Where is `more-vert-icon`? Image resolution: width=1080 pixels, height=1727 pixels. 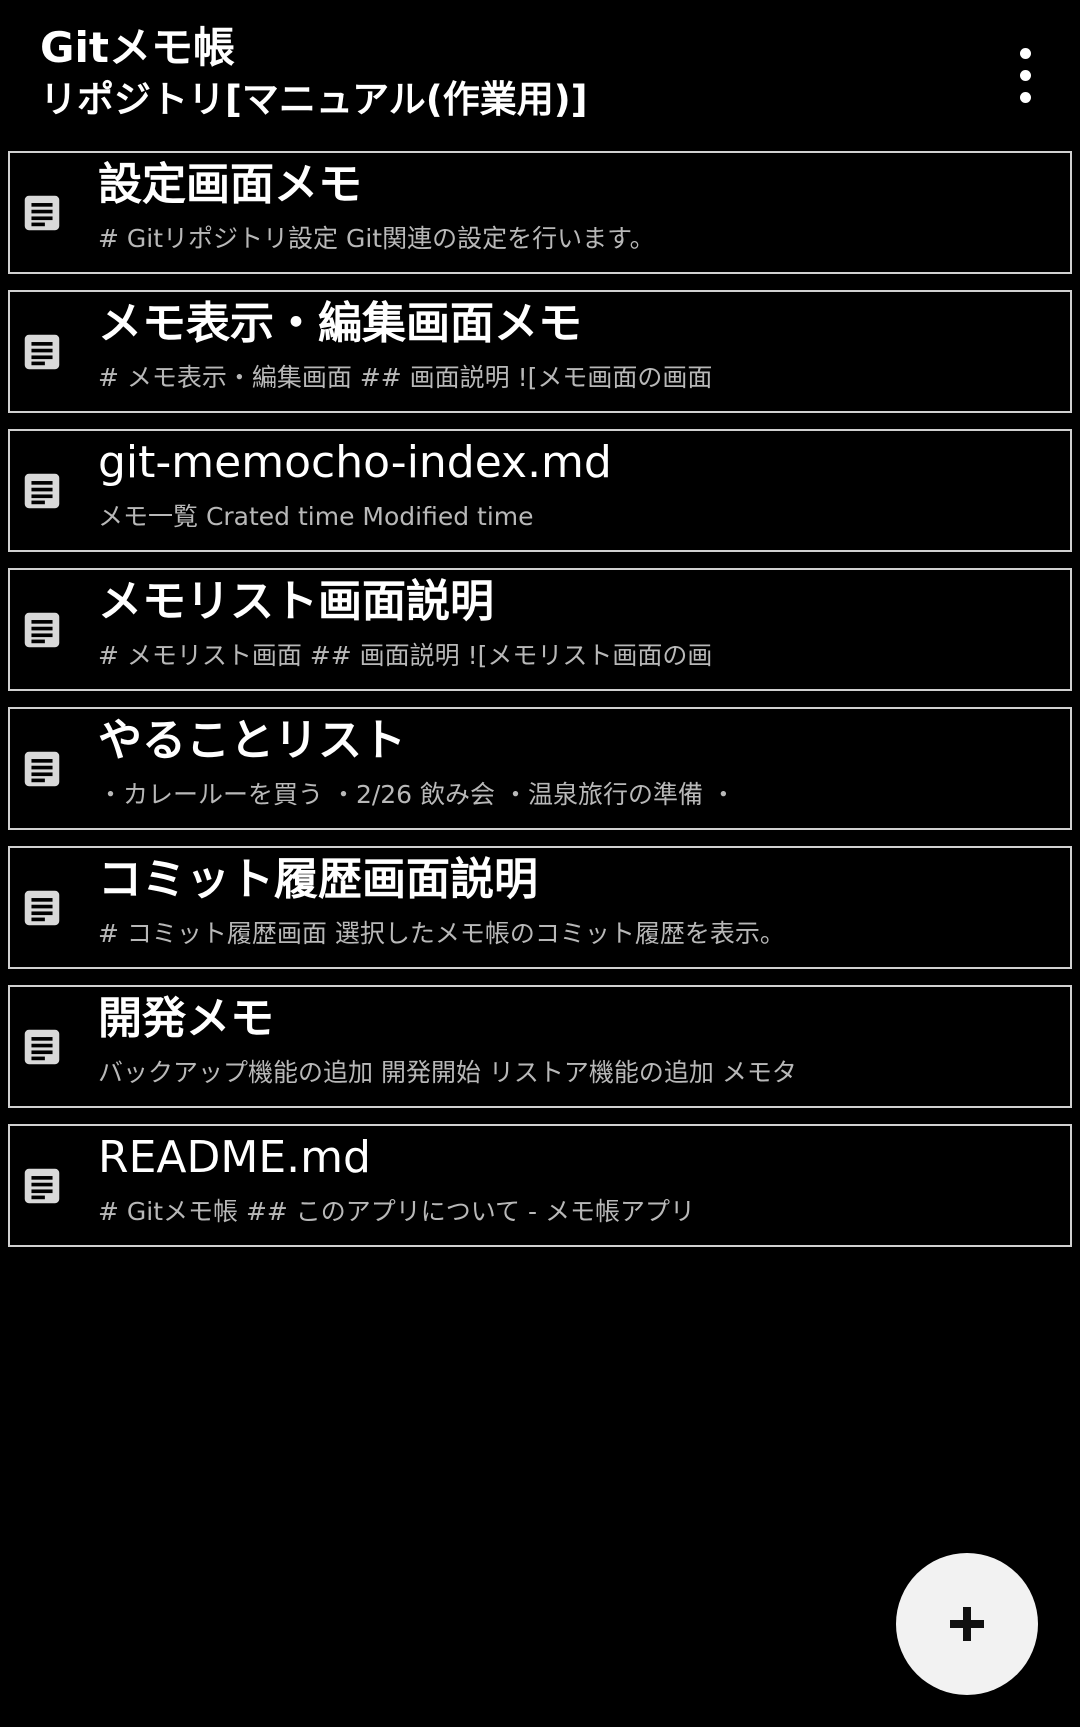
more-vert-icon is located at coordinates (1025, 75).